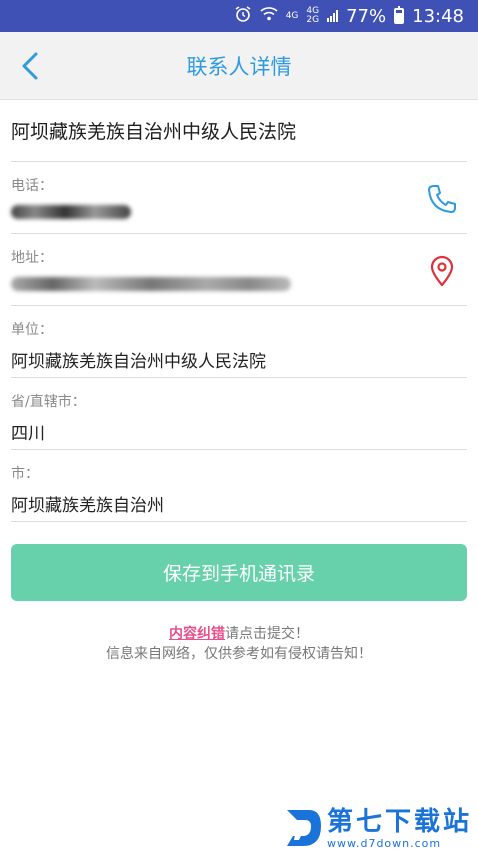 The height and width of the screenshot is (850, 478). Describe the element at coordinates (71, 212) in the screenshot. I see `phone-value-redacted` at that location.